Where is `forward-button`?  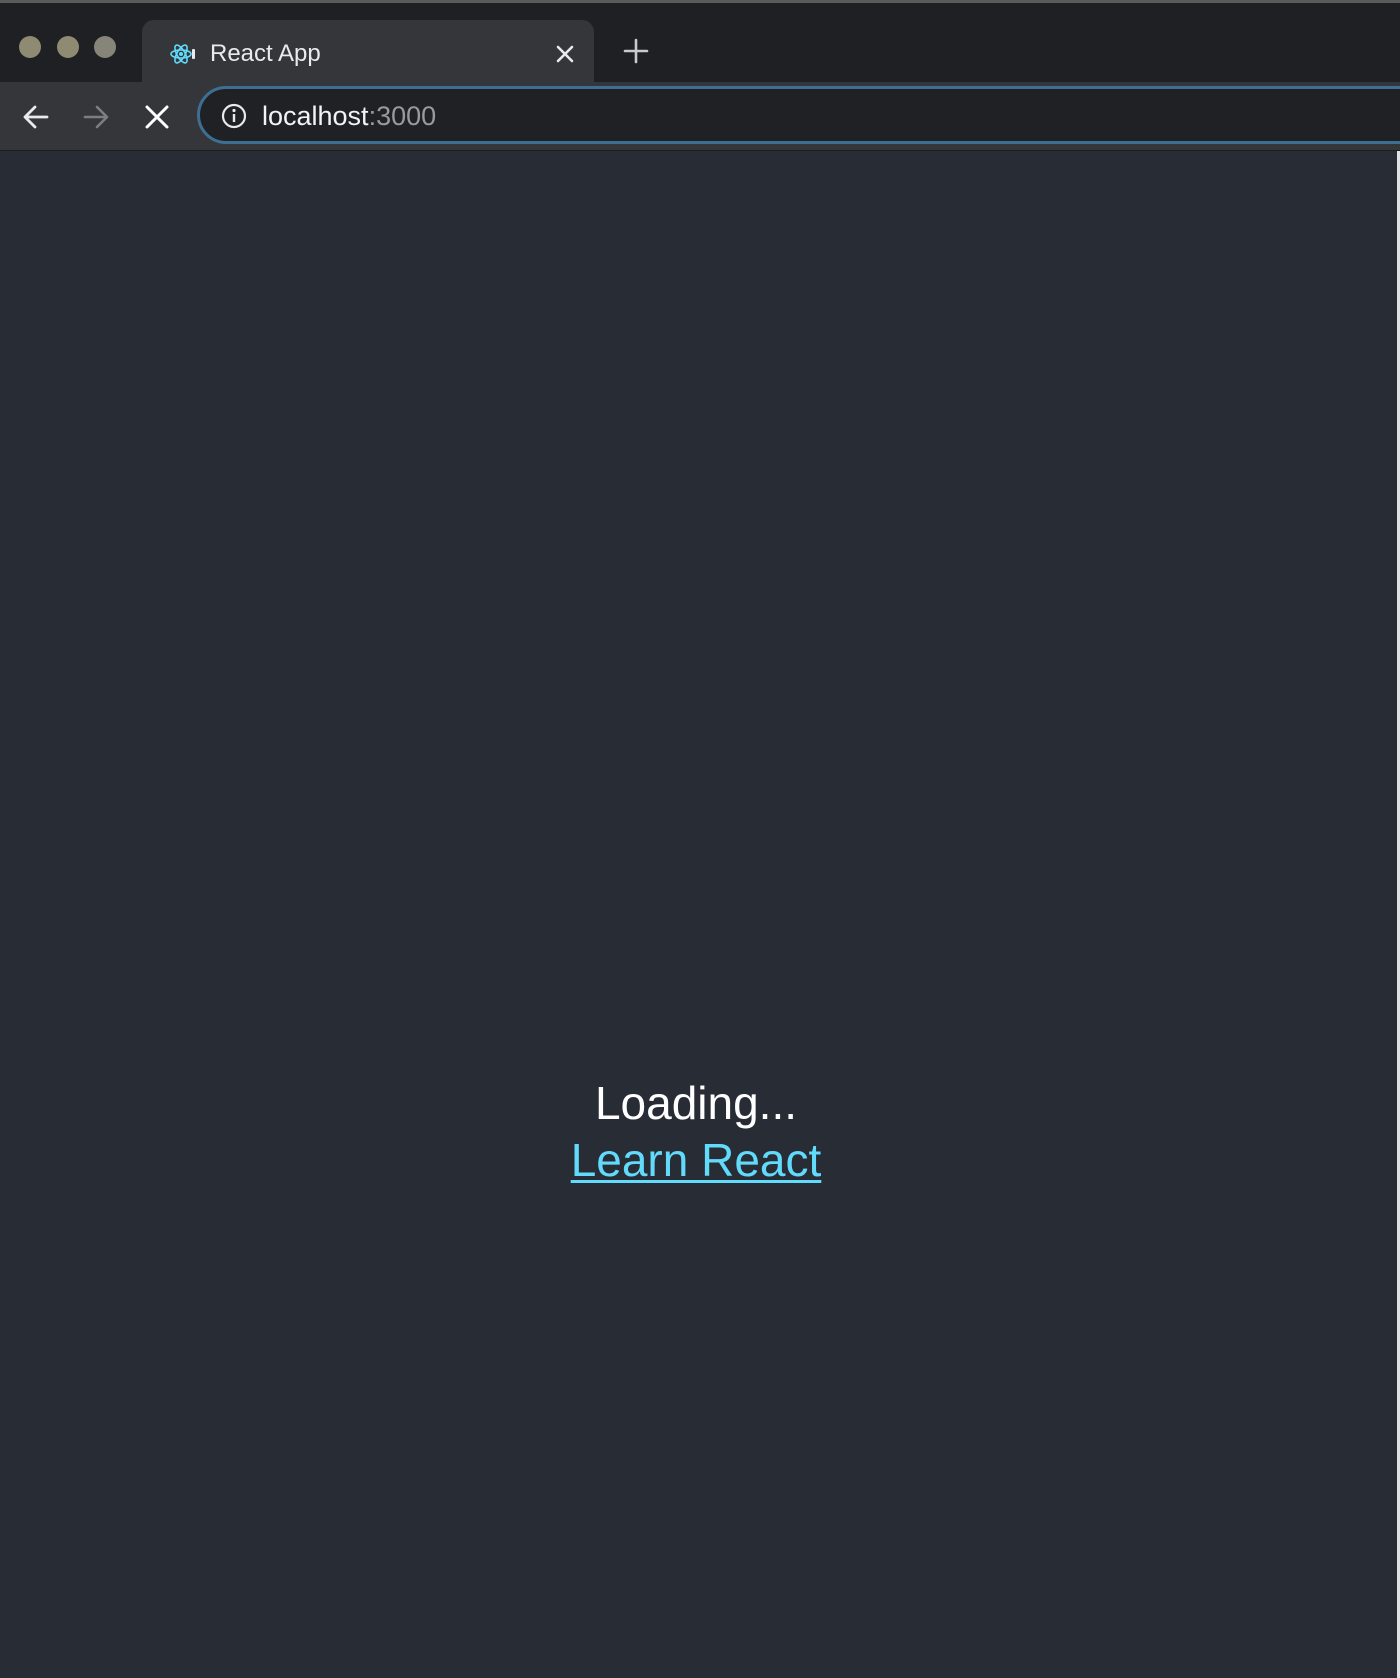 forward-button is located at coordinates (96, 117).